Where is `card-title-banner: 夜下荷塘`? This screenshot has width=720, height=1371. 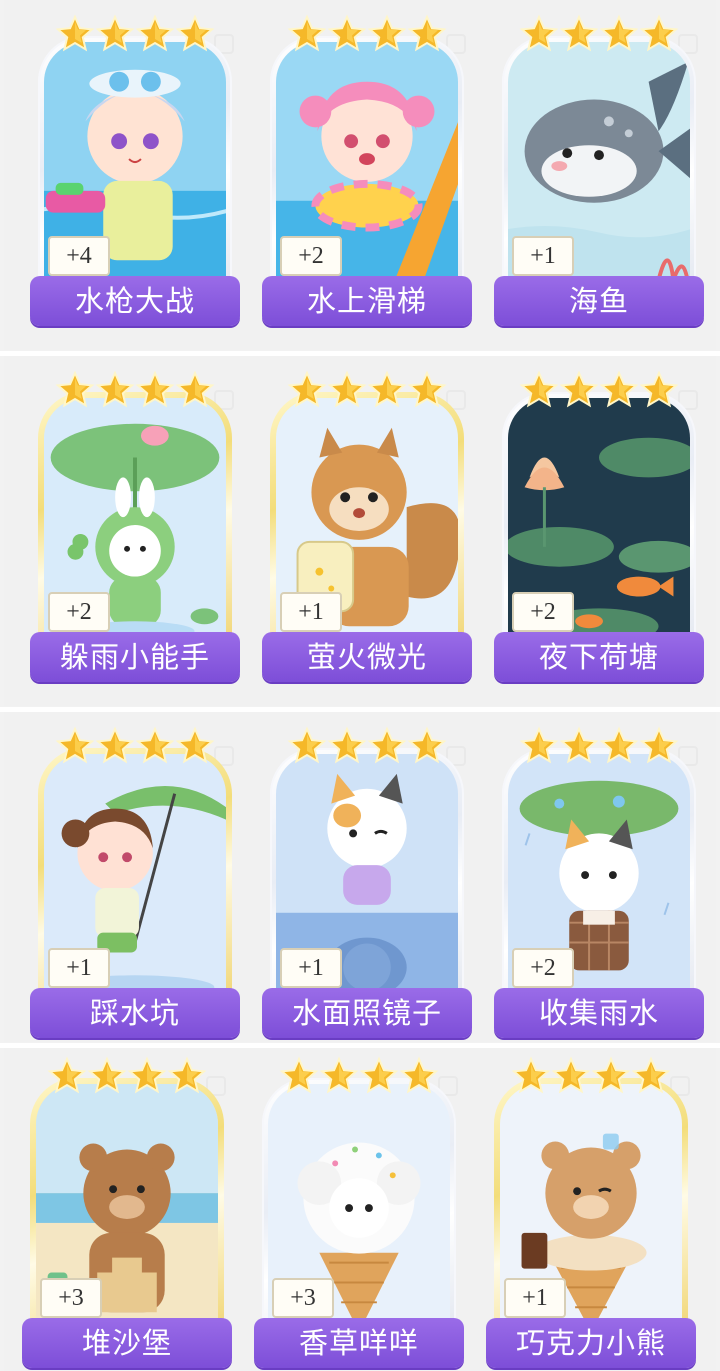 card-title-banner: 夜下荷塘 is located at coordinates (599, 657).